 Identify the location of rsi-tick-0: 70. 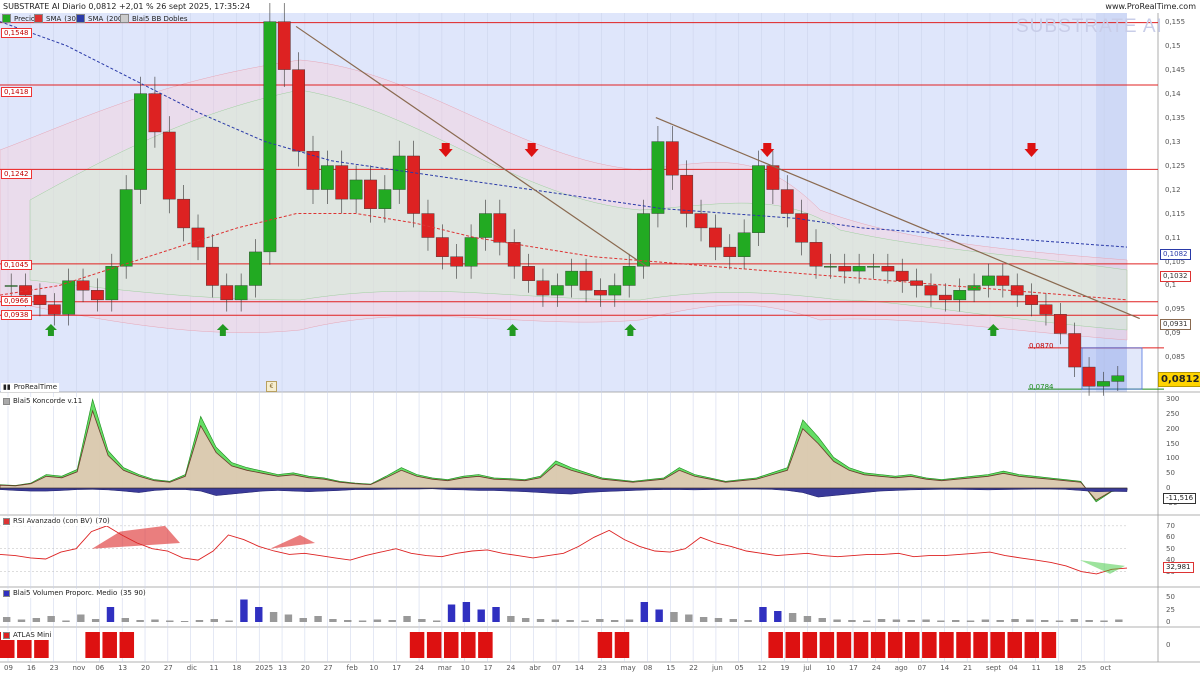
(1170, 525).